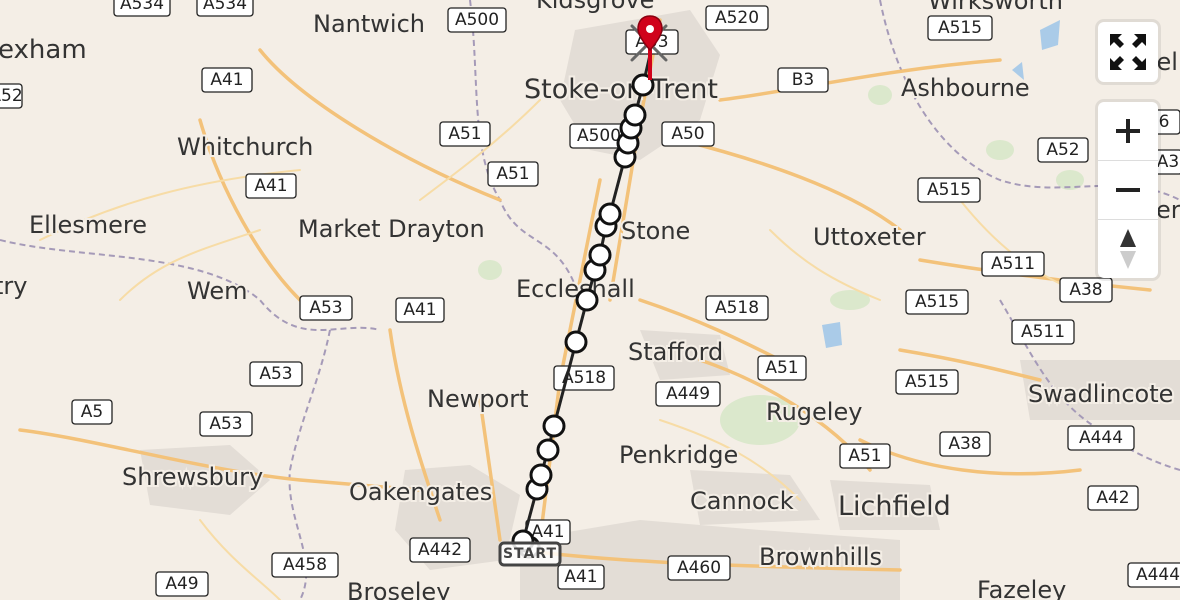 Image resolution: width=1180 pixels, height=600 pixels. I want to click on start-label: START, so click(530, 554).